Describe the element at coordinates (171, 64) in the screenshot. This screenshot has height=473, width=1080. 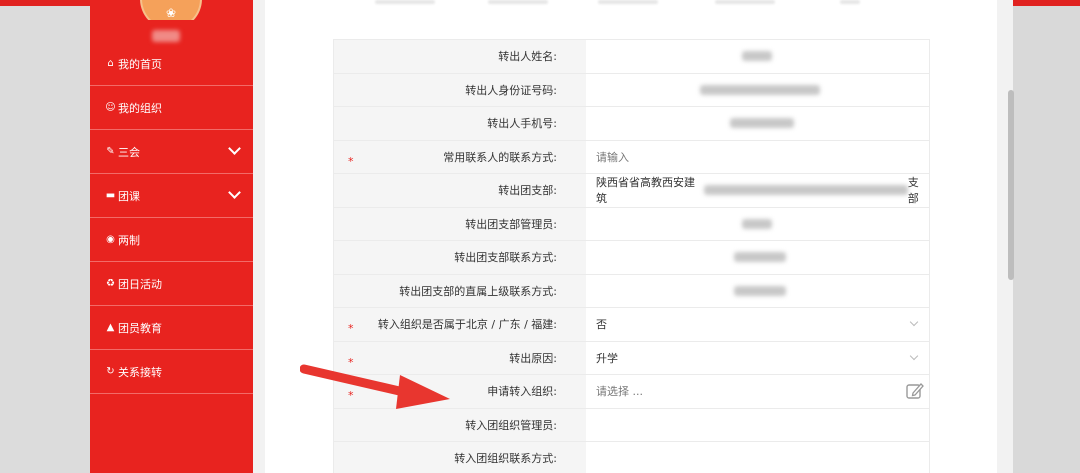
I see `sidebar-item-home: ⌂ 我的首页` at that location.